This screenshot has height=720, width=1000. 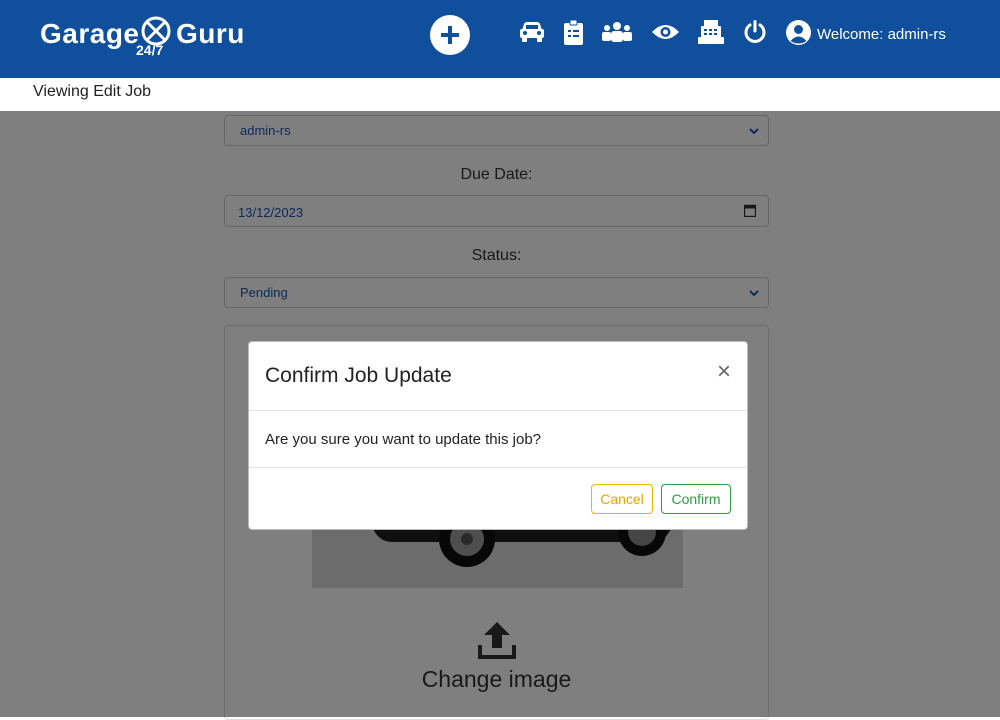 What do you see at coordinates (90, 33) in the screenshot?
I see `logo-text-garage: Garage` at bounding box center [90, 33].